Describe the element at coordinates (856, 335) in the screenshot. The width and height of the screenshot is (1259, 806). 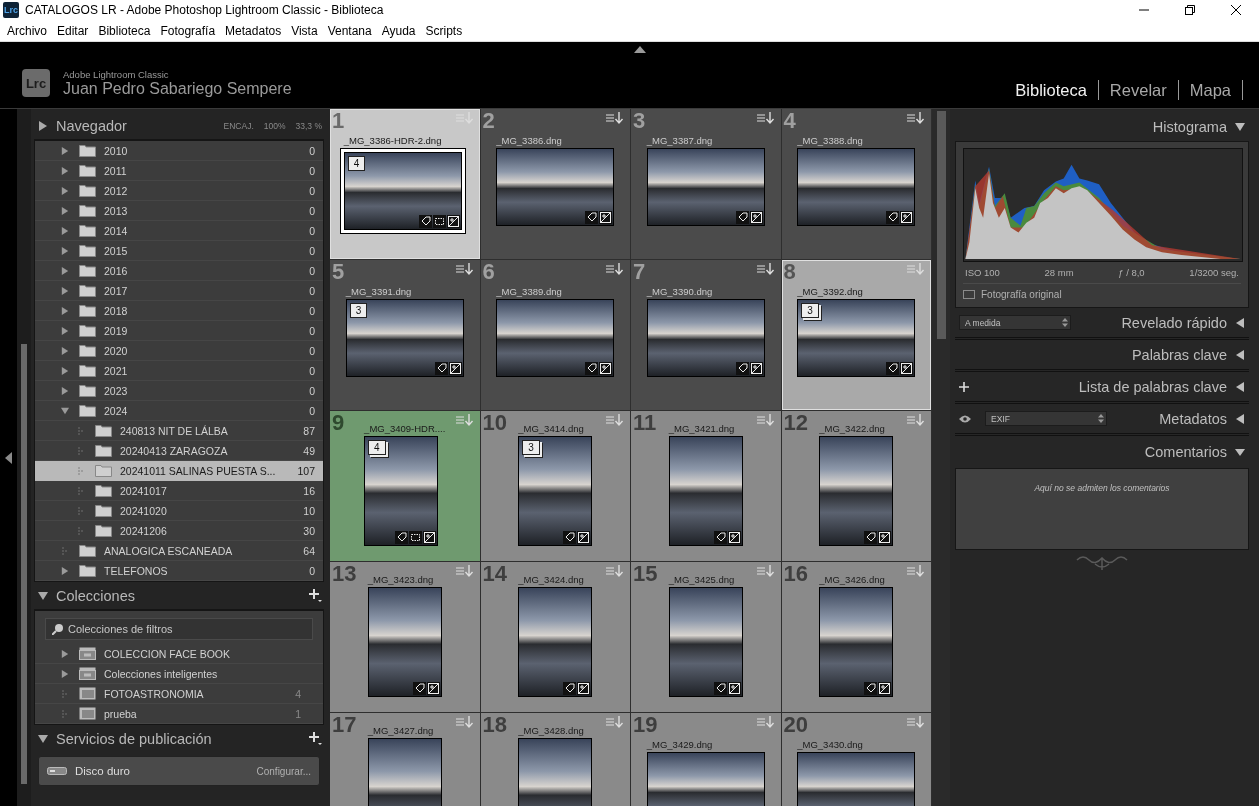
I see `thumbnail-cell: 8 _MG_3392.dng 3` at that location.